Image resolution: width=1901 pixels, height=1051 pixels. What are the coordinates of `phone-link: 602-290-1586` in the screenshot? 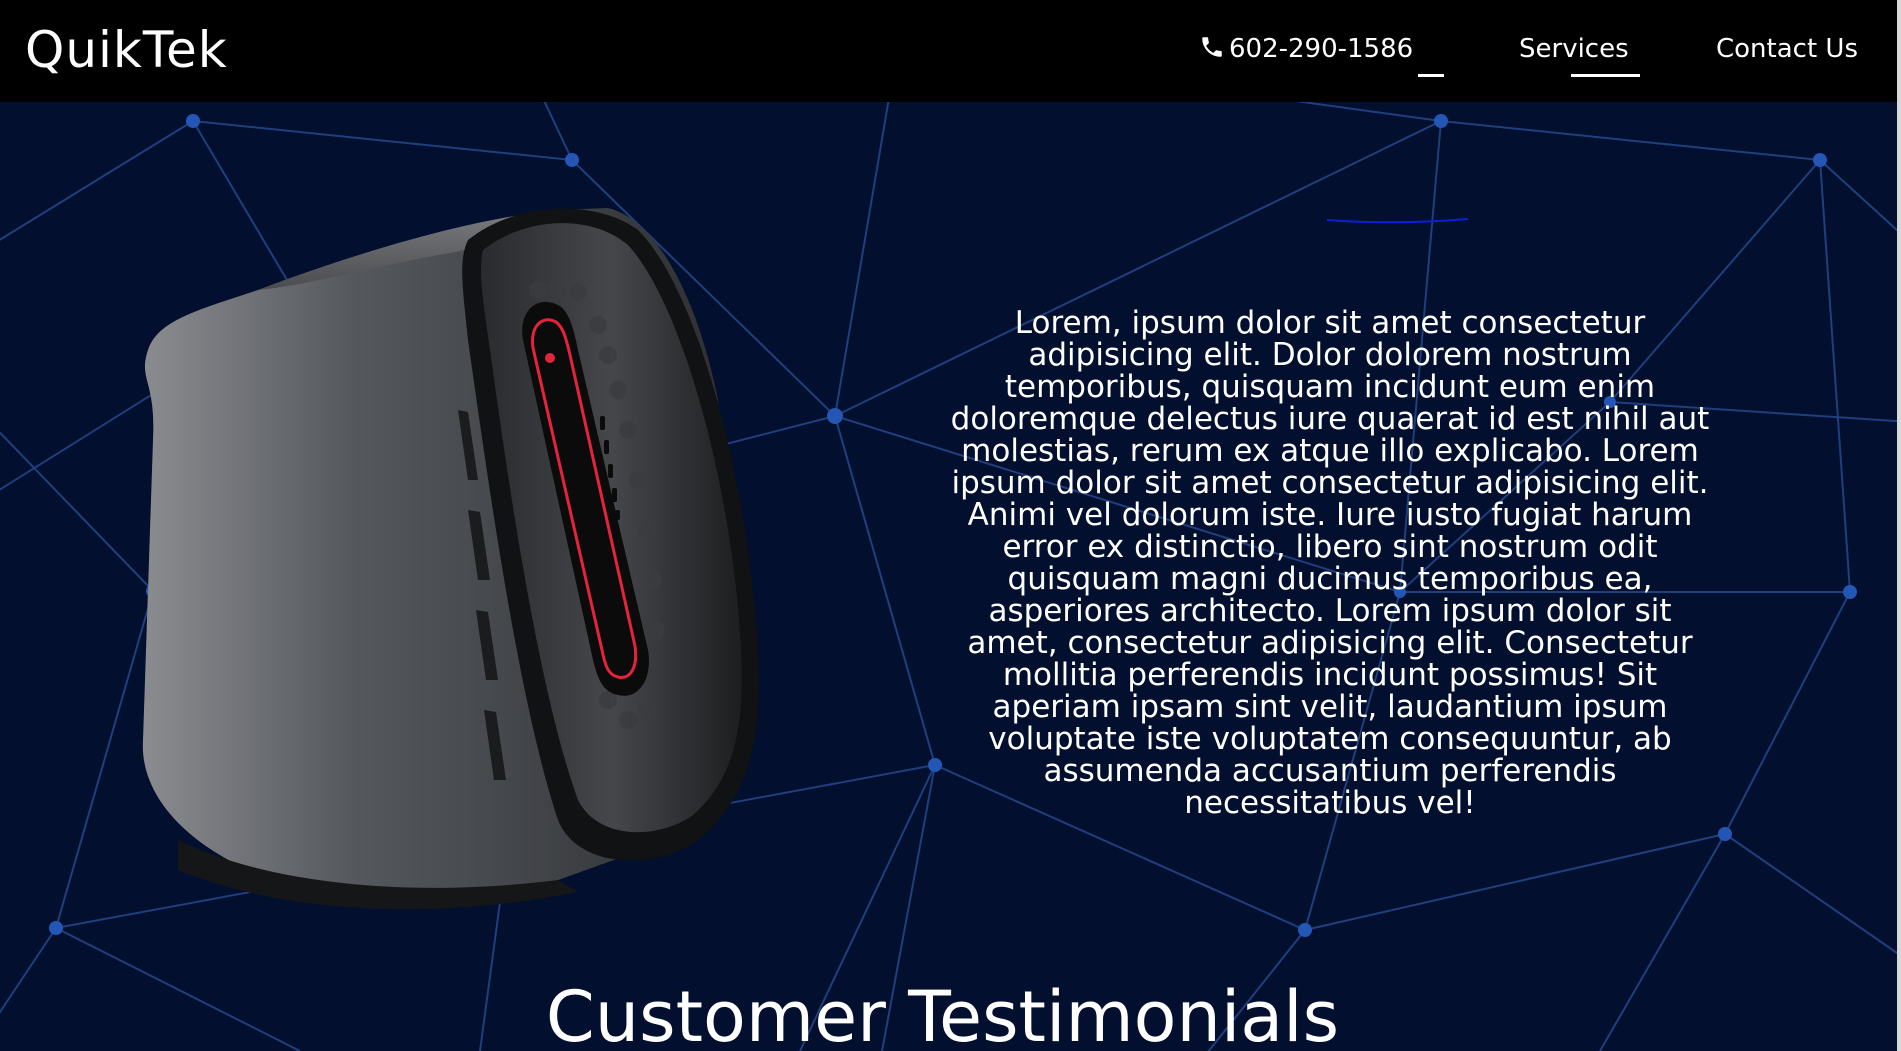 It's located at (1306, 49).